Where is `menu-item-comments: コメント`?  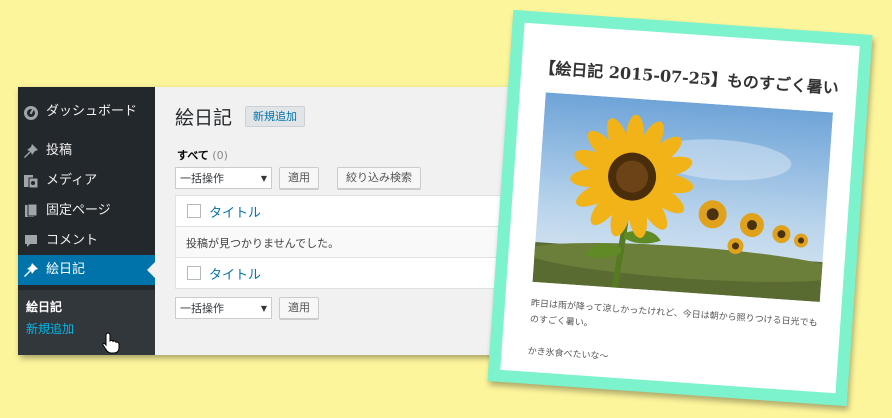 menu-item-comments: コメント is located at coordinates (86, 241).